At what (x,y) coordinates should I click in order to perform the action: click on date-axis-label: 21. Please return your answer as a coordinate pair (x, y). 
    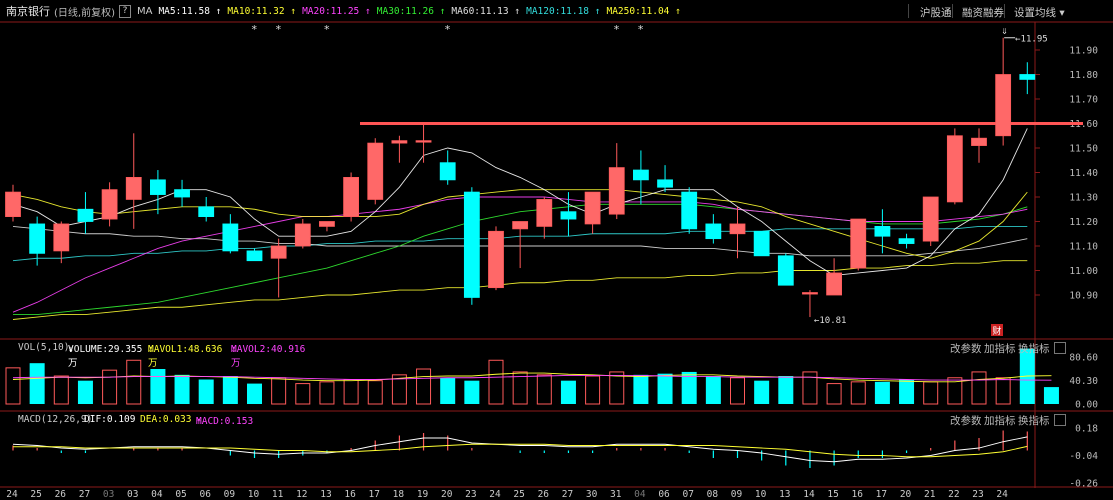
    Looking at the image, I should click on (930, 494).